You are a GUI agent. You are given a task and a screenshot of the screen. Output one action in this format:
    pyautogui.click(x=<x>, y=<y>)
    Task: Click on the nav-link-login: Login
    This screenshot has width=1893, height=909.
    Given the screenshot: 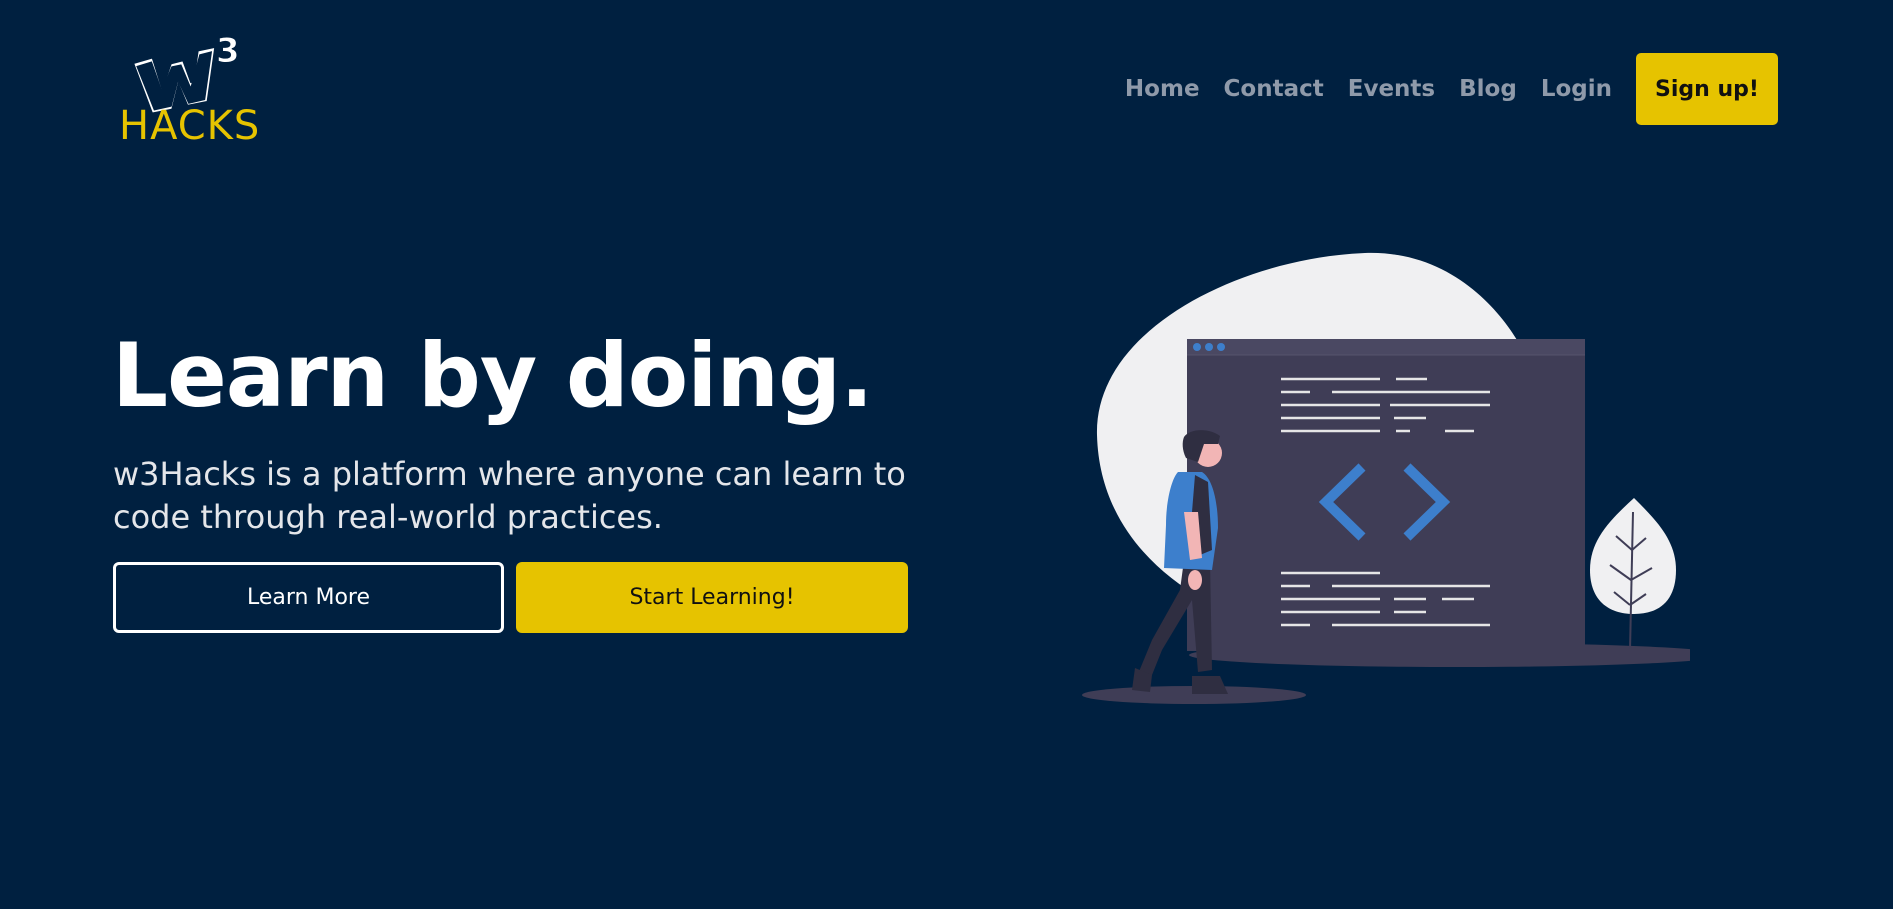 What is the action you would take?
    pyautogui.click(x=1576, y=89)
    